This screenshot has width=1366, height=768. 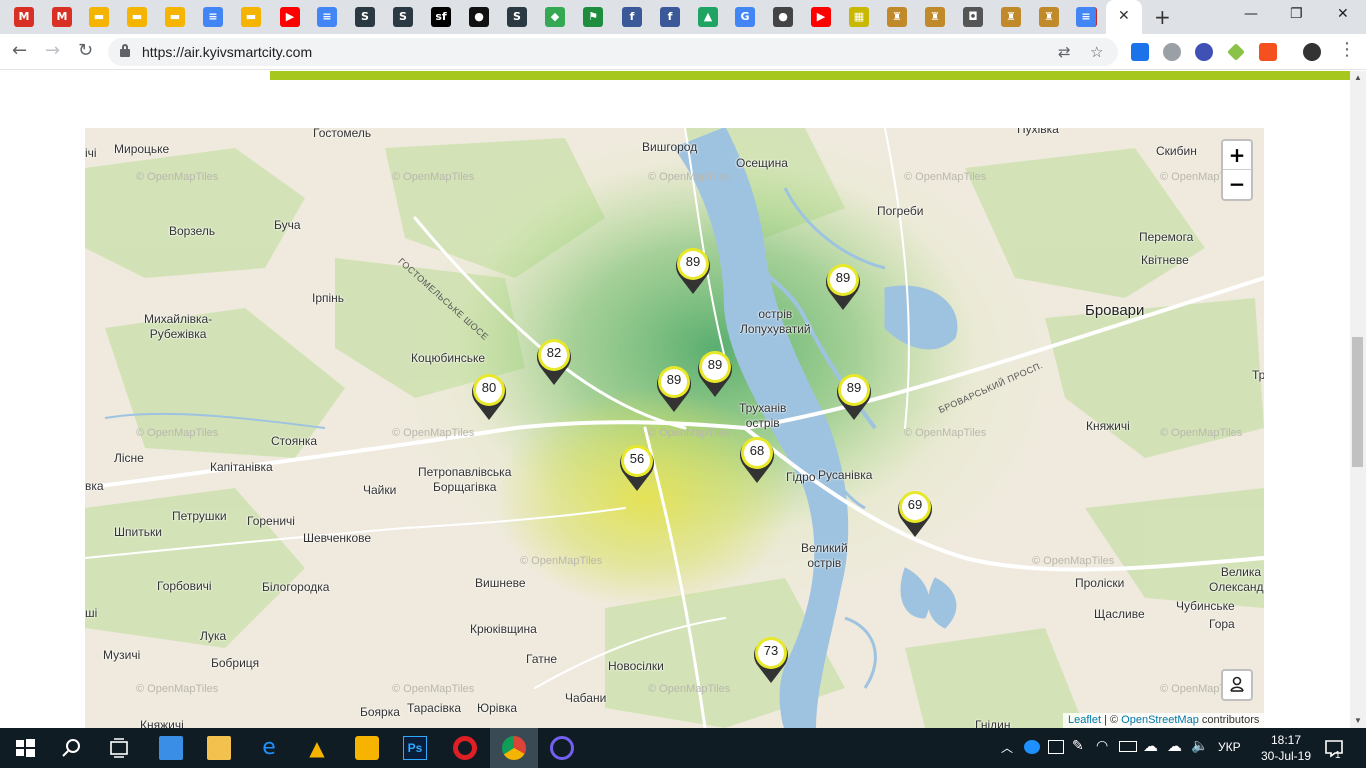 I want to click on tray-expand-icon: ︿, so click(x=1007, y=747).